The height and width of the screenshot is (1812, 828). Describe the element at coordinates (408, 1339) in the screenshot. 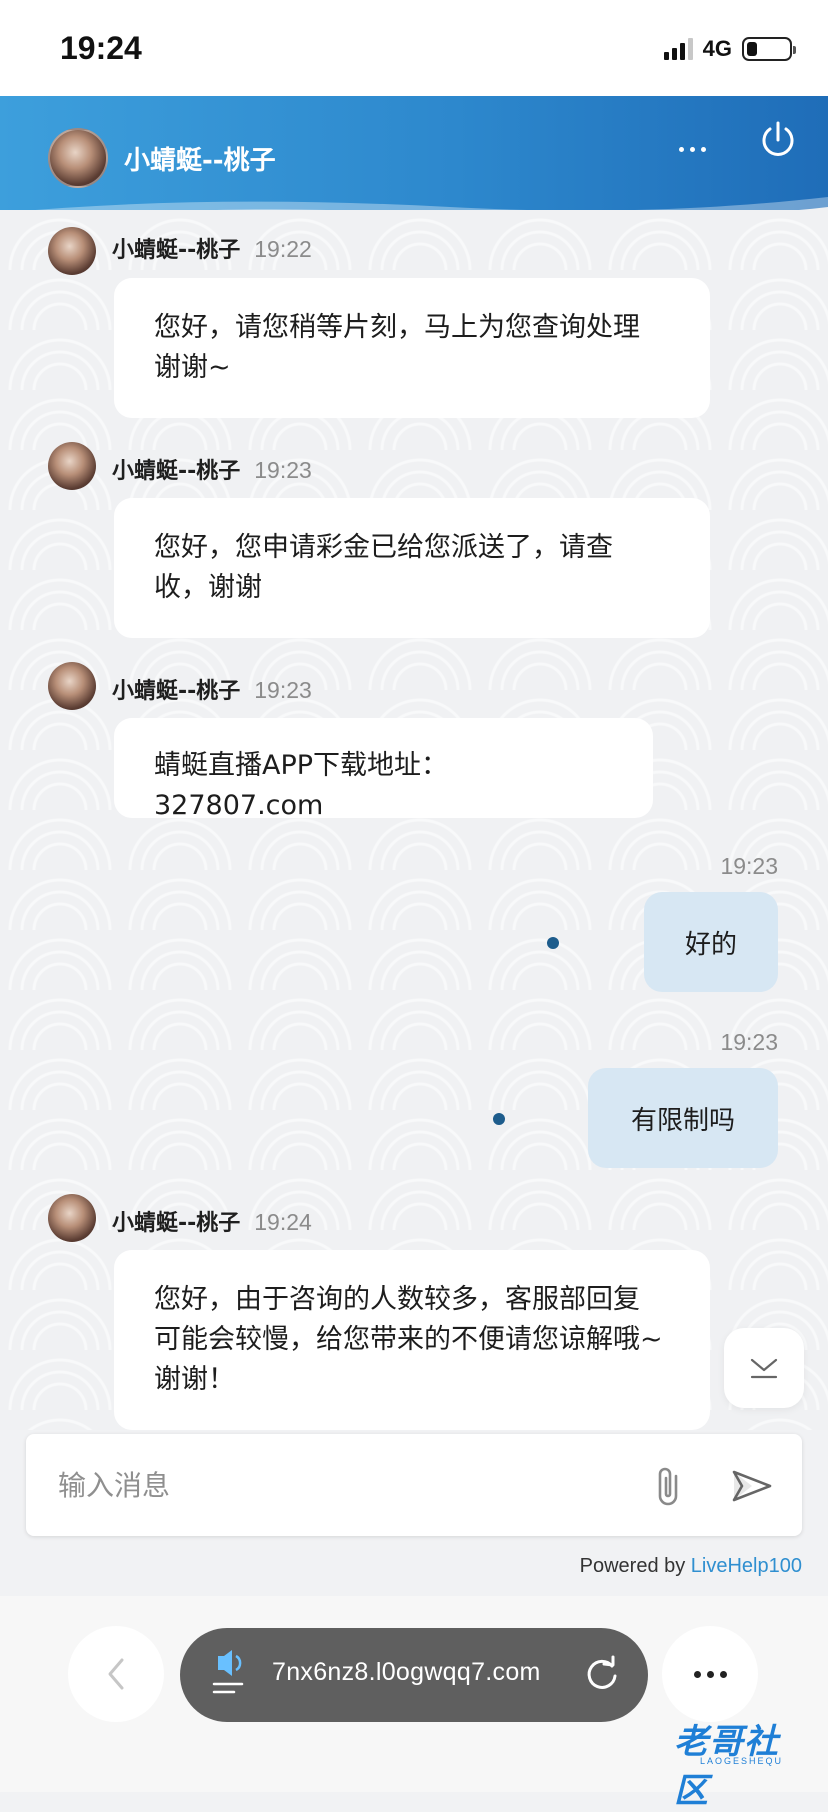

I see `message-line: 可能会较慢，给您带来的不便请您谅解哦~` at that location.